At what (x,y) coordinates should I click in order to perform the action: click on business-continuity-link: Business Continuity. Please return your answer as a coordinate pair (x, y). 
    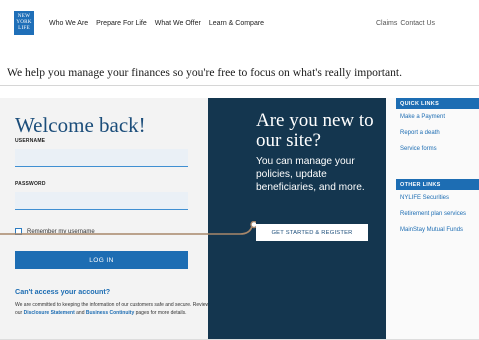
    Looking at the image, I should click on (110, 313).